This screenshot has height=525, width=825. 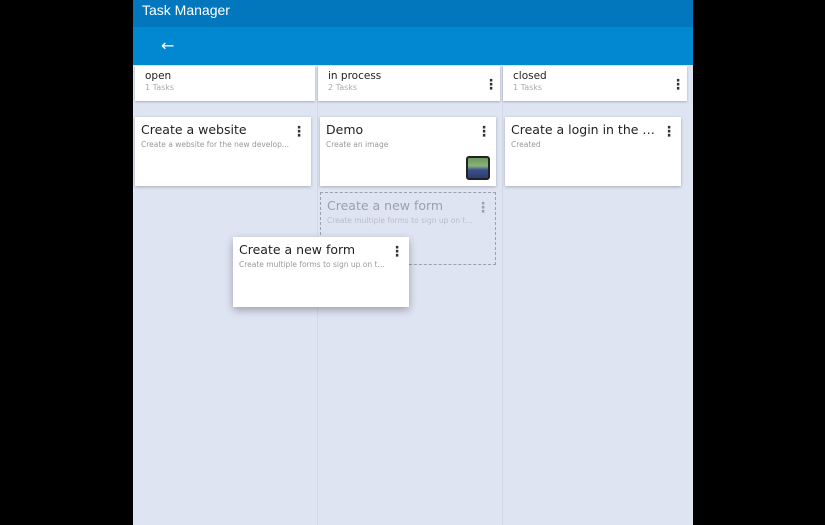 I want to click on column-header: open 1 Tasks, so click(x=225, y=83).